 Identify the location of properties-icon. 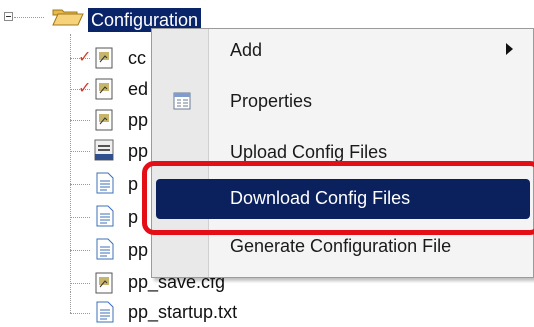
(182, 101).